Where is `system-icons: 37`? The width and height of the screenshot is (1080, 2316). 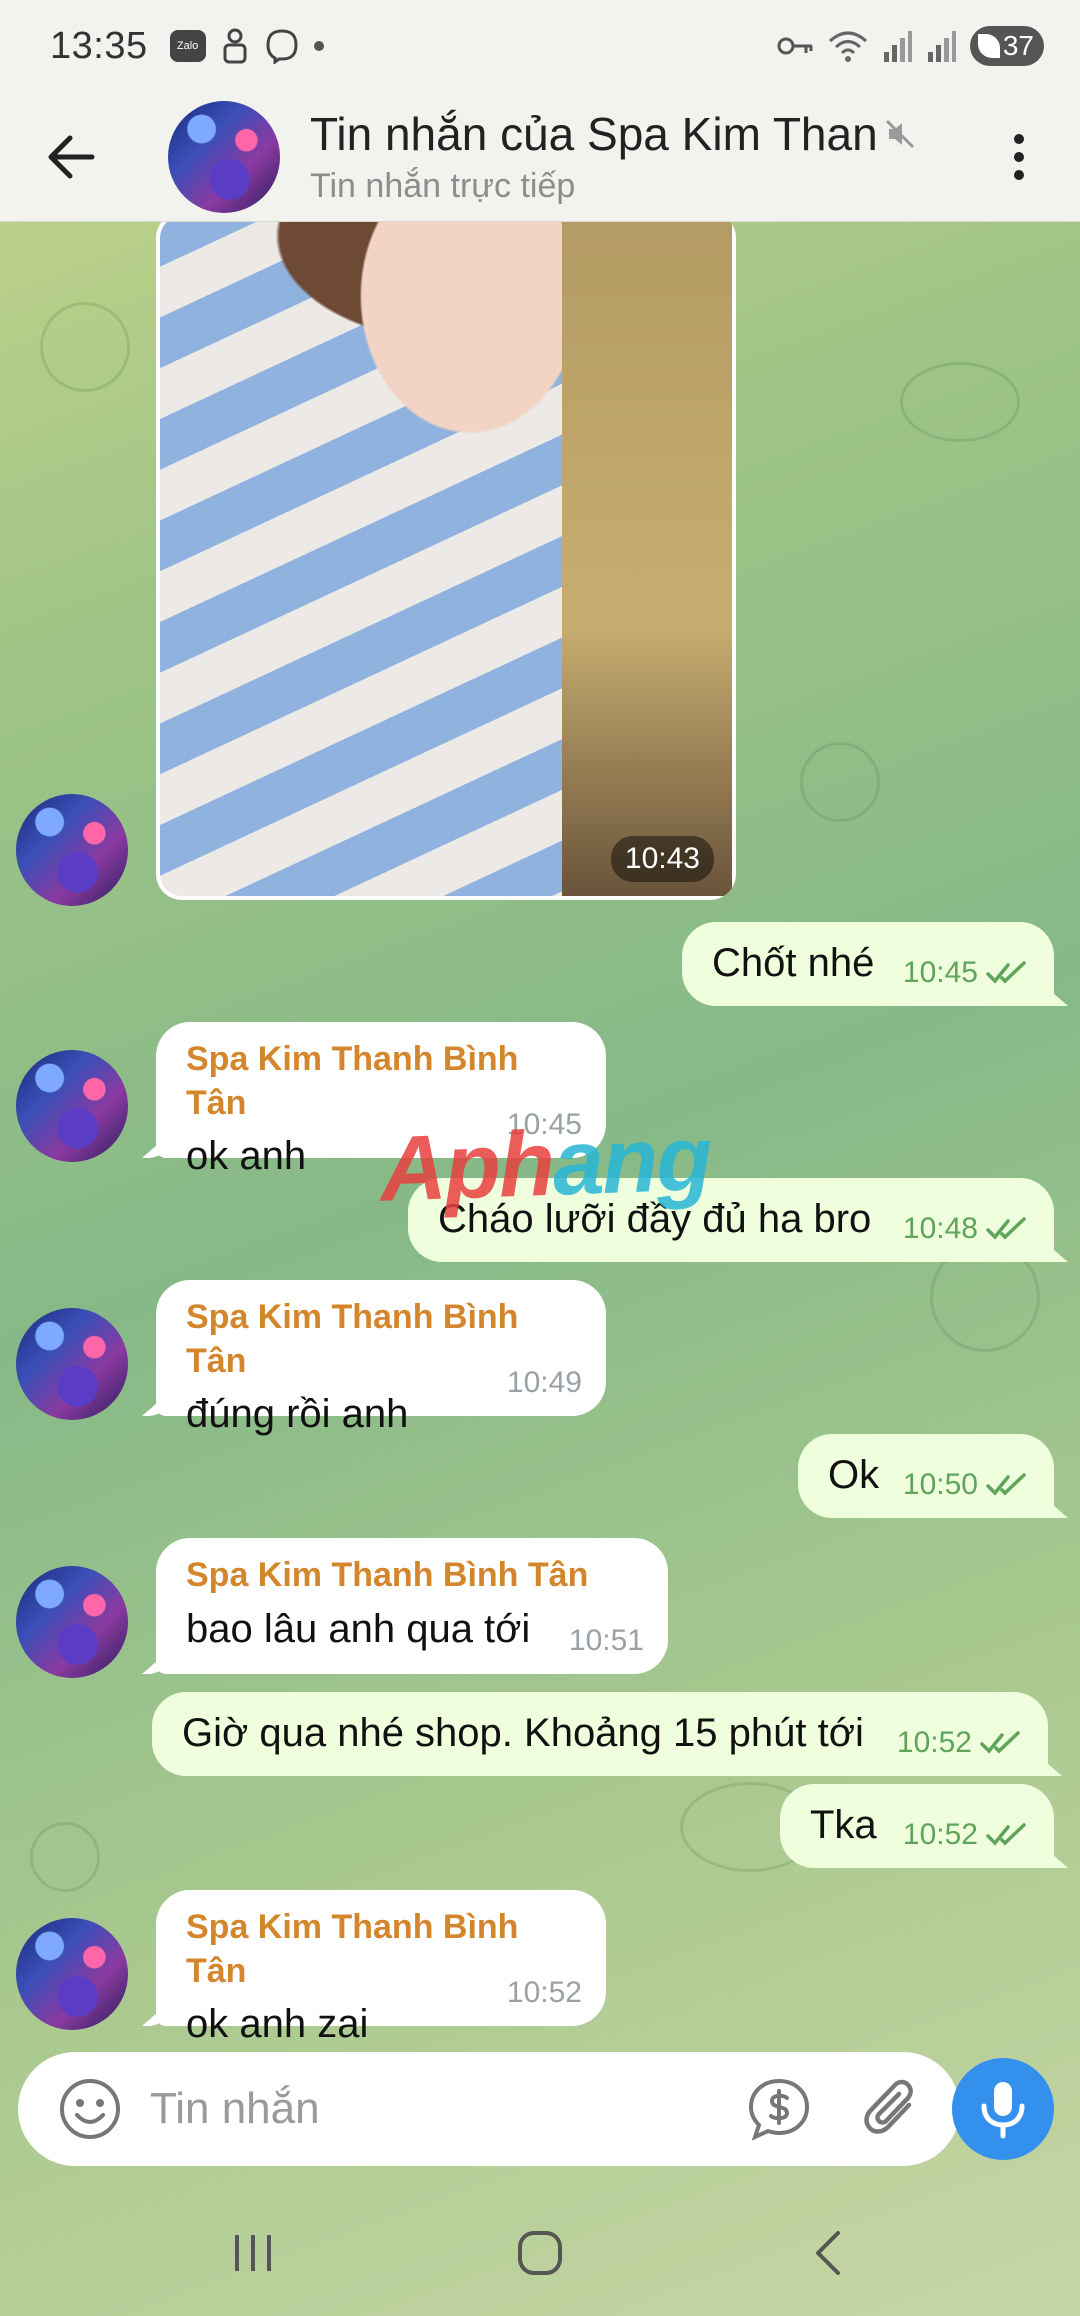
system-icons: 37 is located at coordinates (910, 46).